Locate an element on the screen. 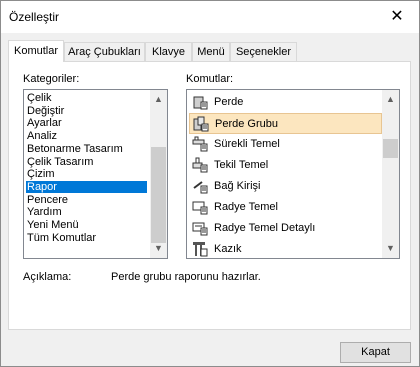 The image size is (420, 367). wall-group-icon is located at coordinates (201, 124).